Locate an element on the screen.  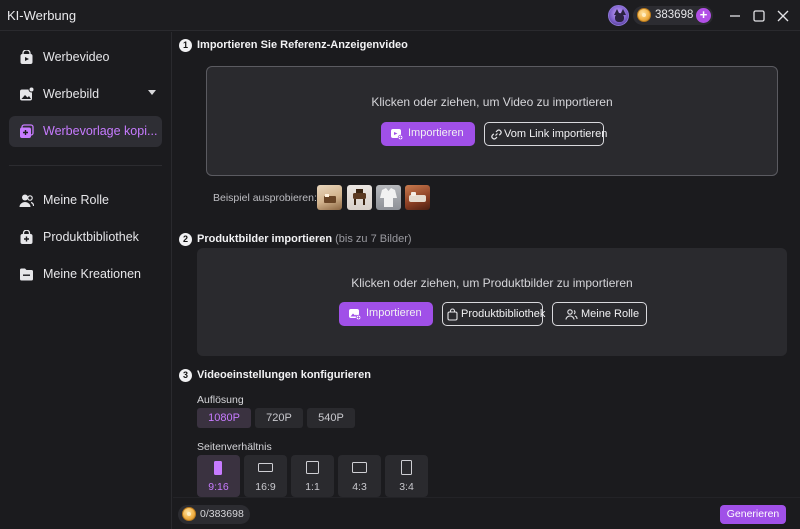
sidebar-item-werbebild: Werbebild is located at coordinates (85, 94).